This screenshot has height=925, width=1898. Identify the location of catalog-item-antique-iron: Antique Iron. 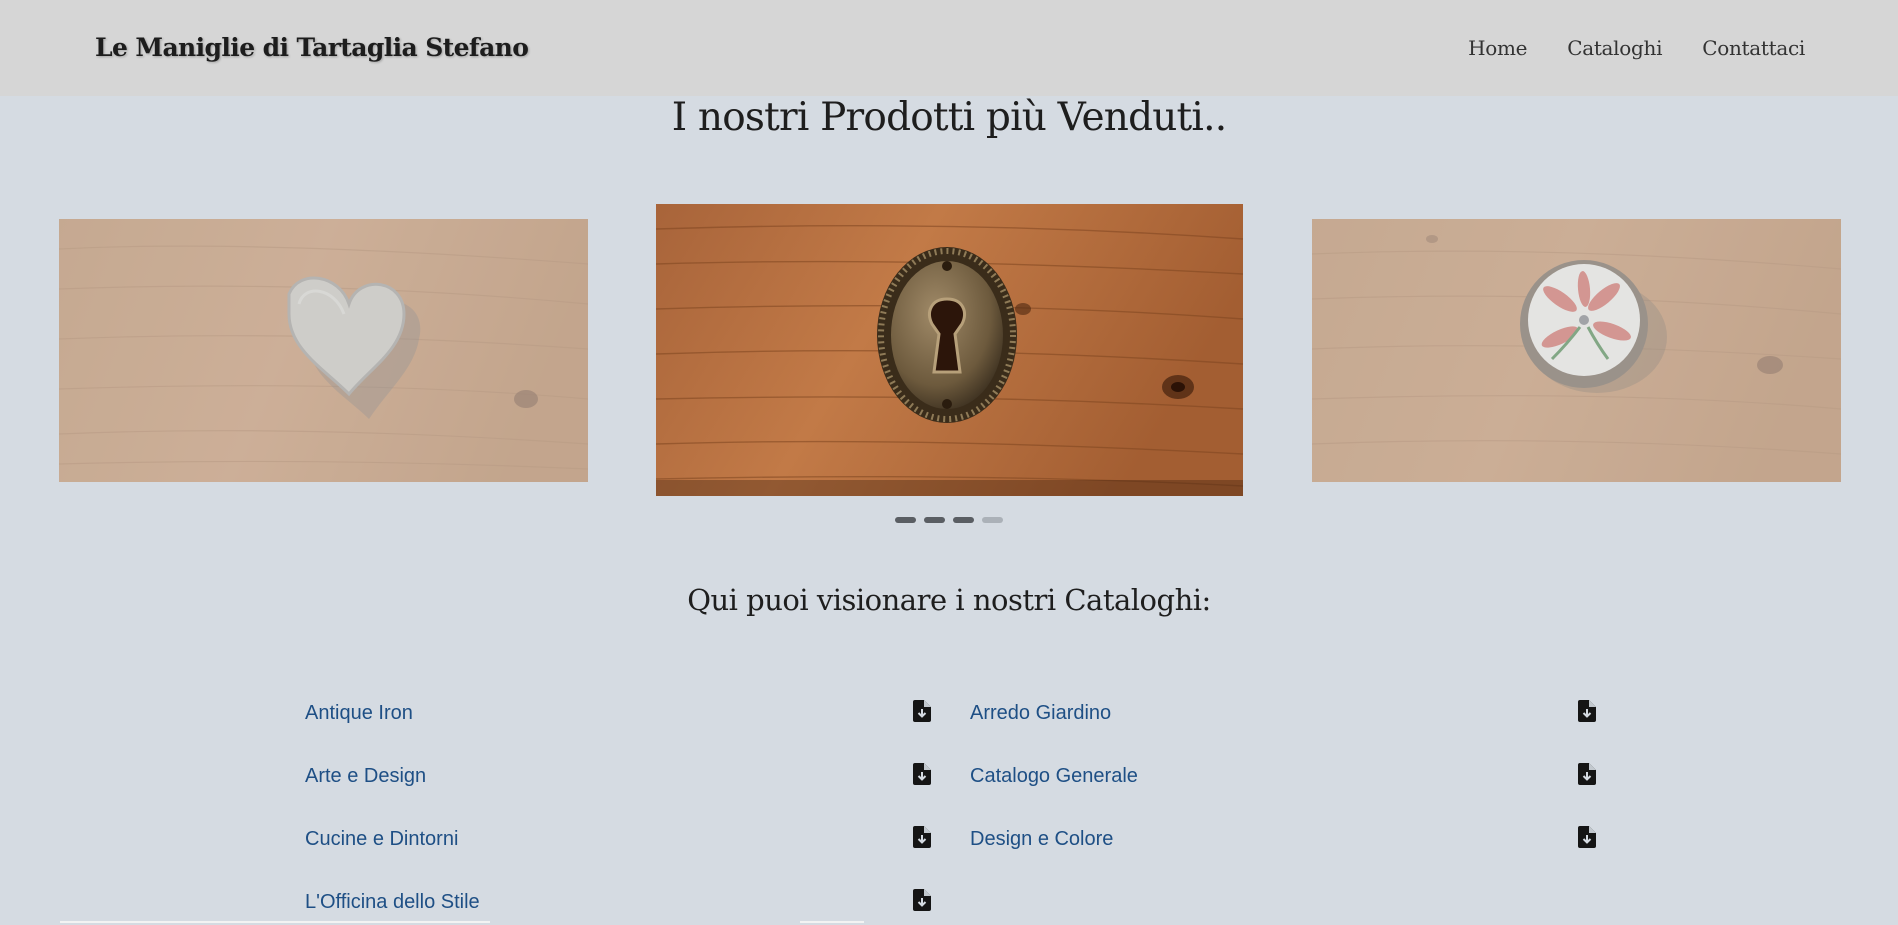
(619, 713).